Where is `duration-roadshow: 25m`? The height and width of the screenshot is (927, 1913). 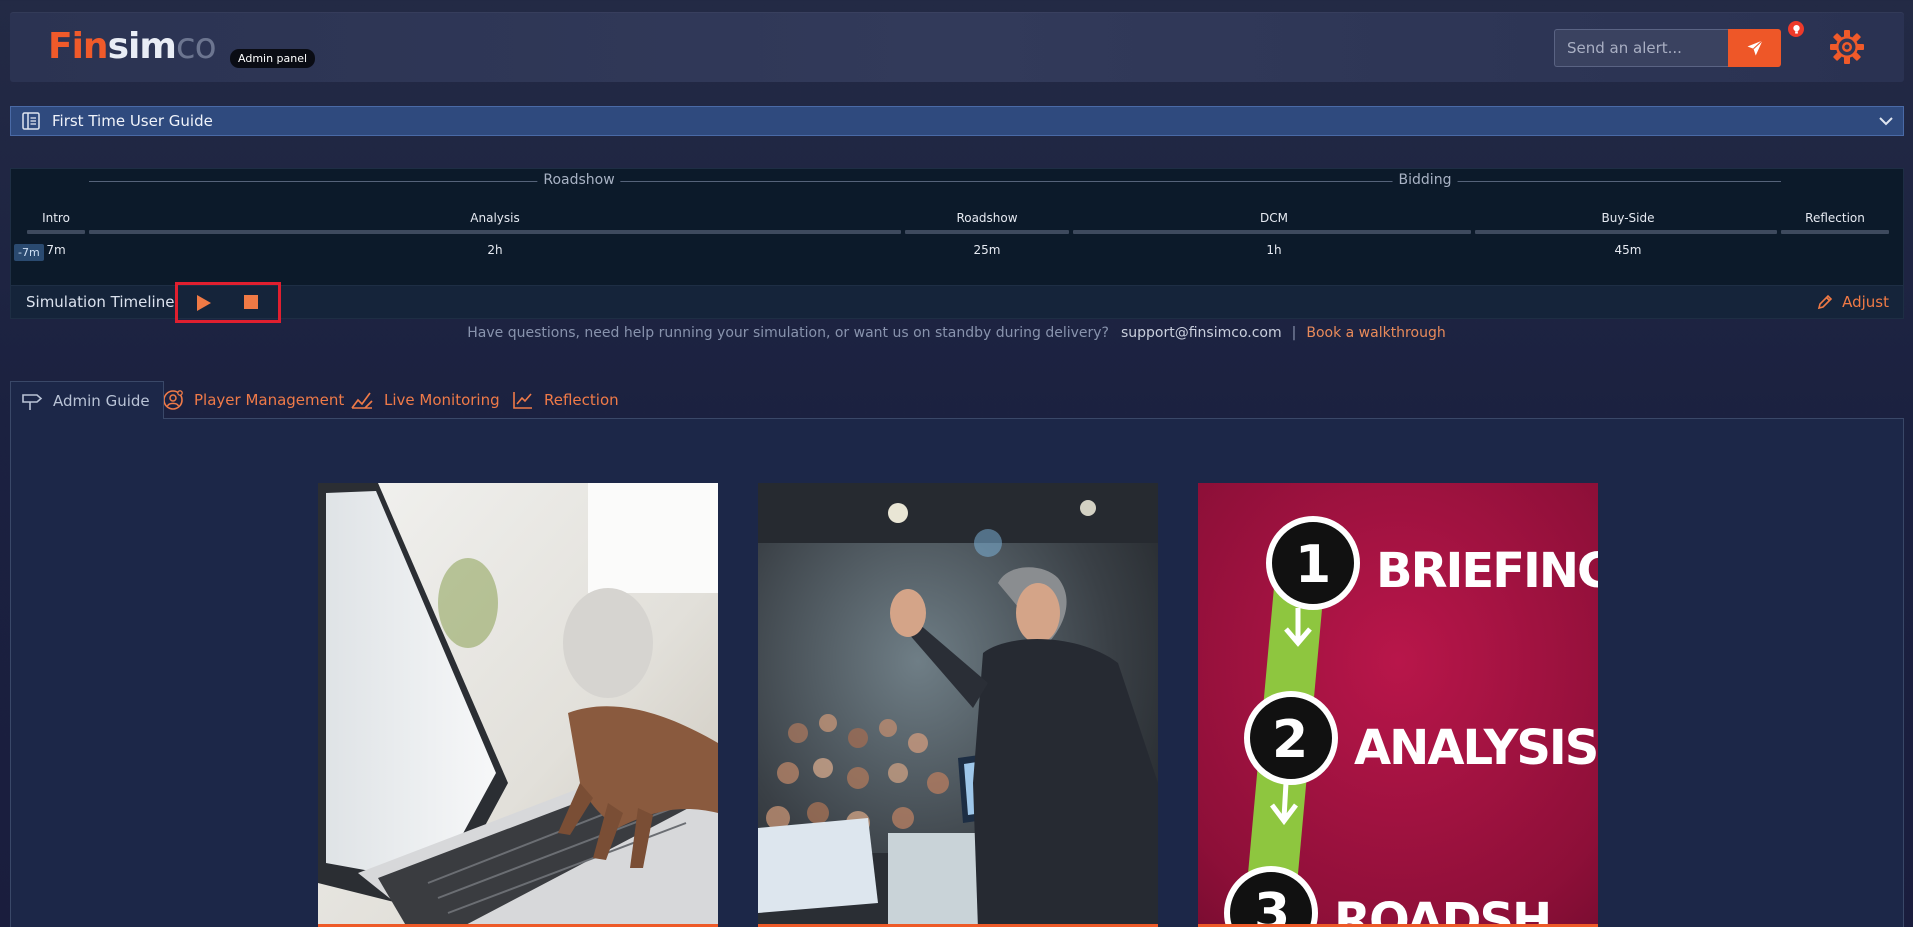
duration-roadshow: 25m is located at coordinates (987, 250).